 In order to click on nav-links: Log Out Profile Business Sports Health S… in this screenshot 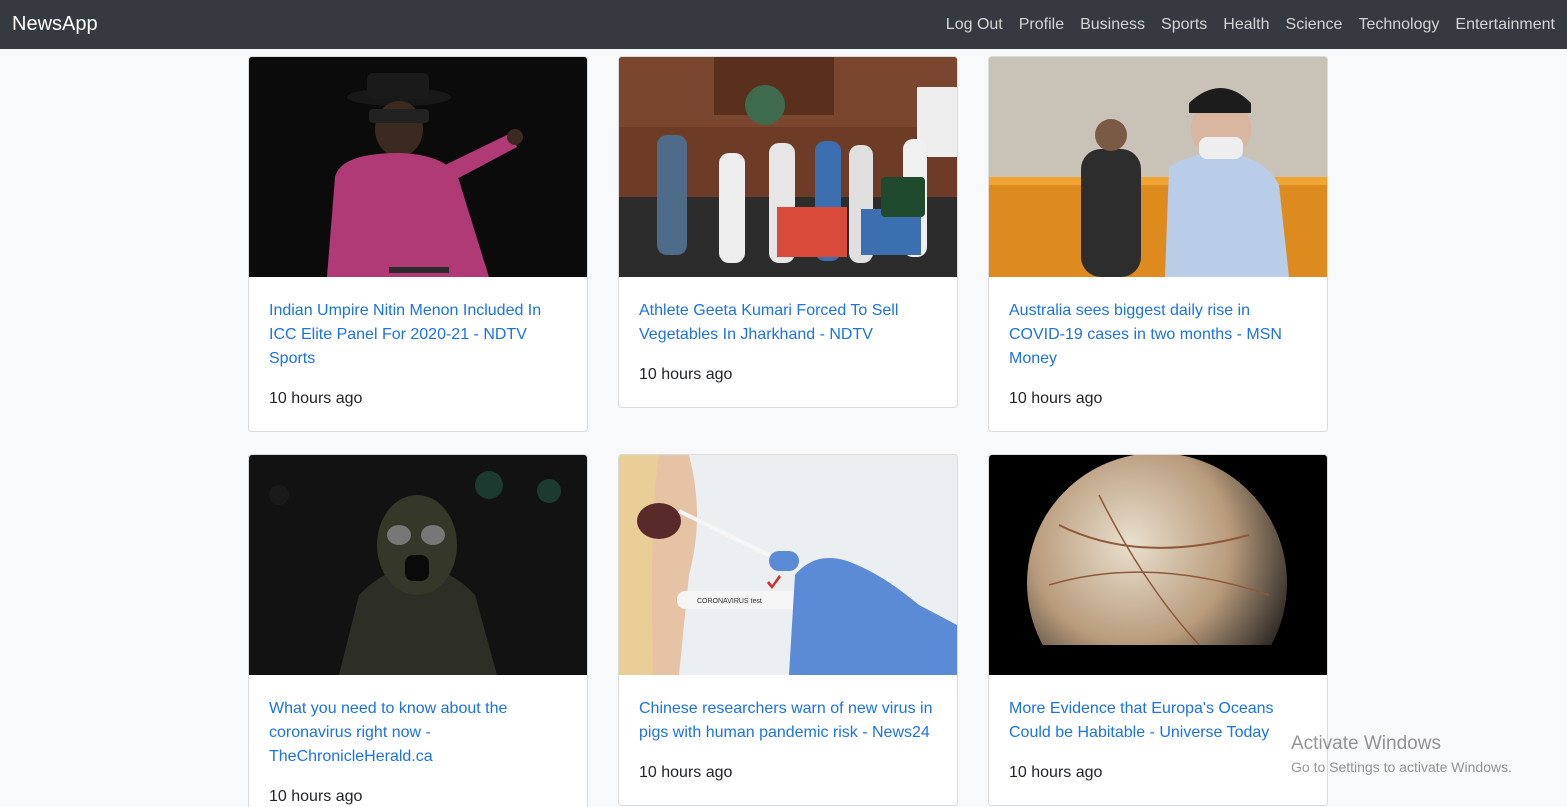, I will do `click(1242, 25)`.